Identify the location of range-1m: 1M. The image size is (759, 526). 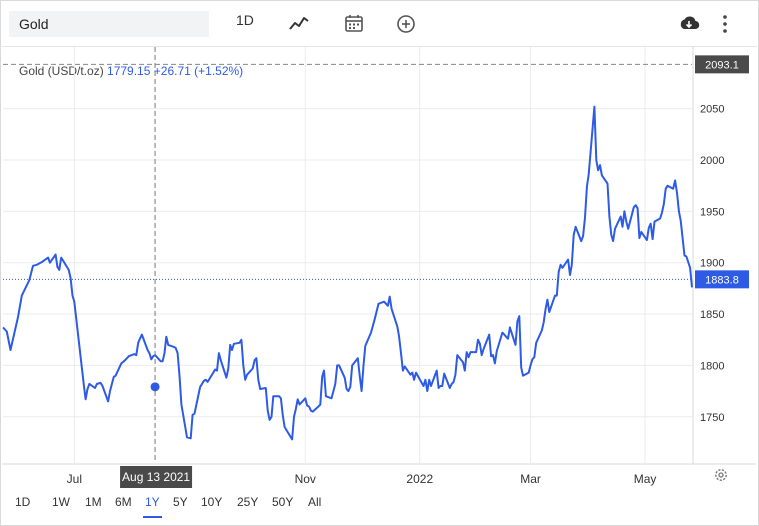
(93, 502).